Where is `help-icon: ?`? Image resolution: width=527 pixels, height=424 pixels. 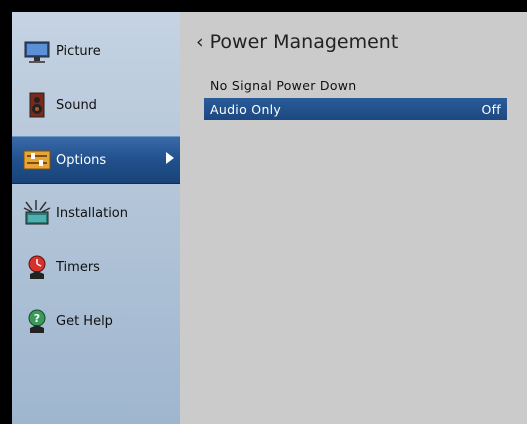
help-icon: ? is located at coordinates (37, 321).